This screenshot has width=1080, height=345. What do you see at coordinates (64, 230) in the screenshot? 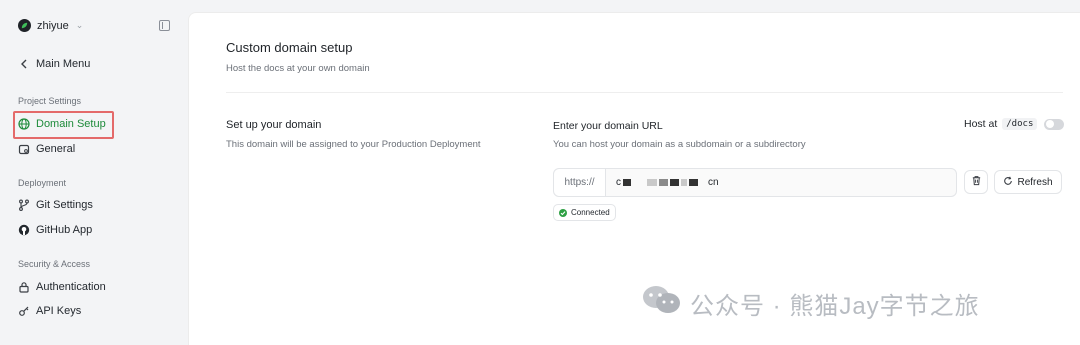
I see `sidebar-item-label: GitHub App` at bounding box center [64, 230].